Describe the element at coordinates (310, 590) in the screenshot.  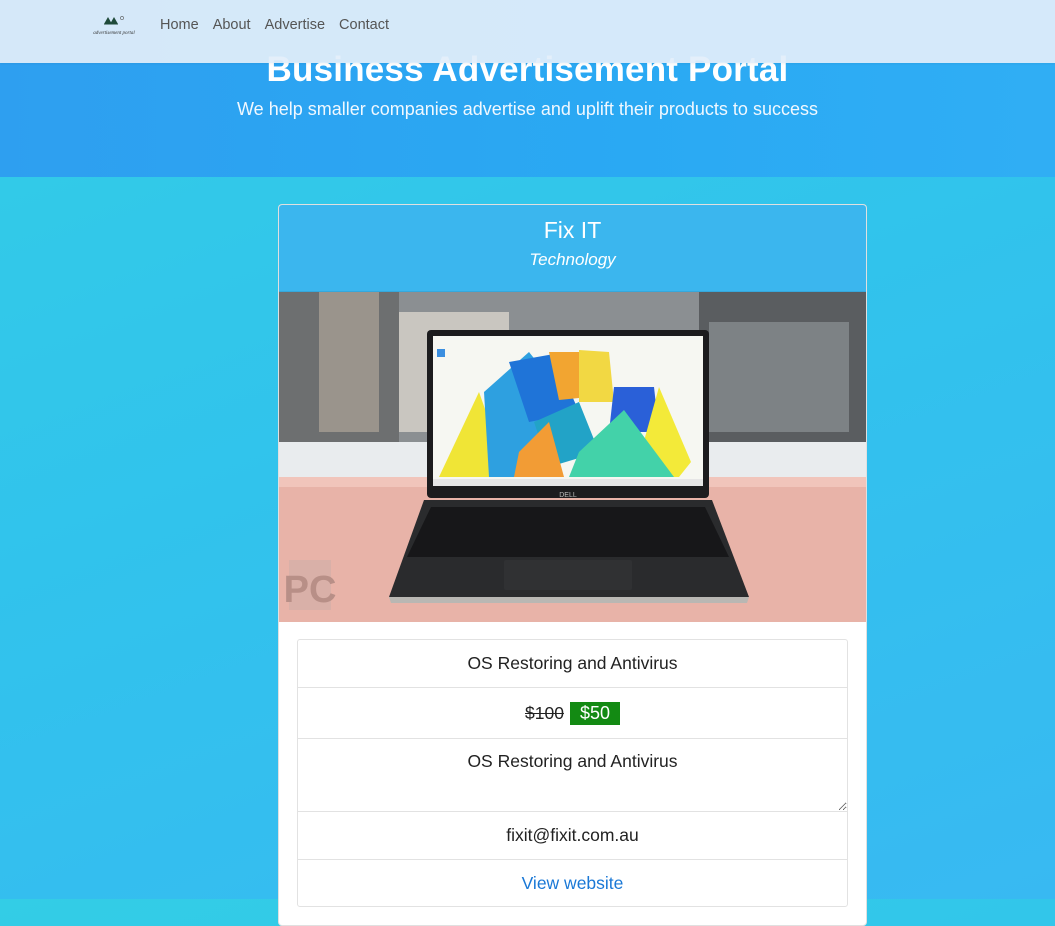
I see `image-watermark: PC` at that location.